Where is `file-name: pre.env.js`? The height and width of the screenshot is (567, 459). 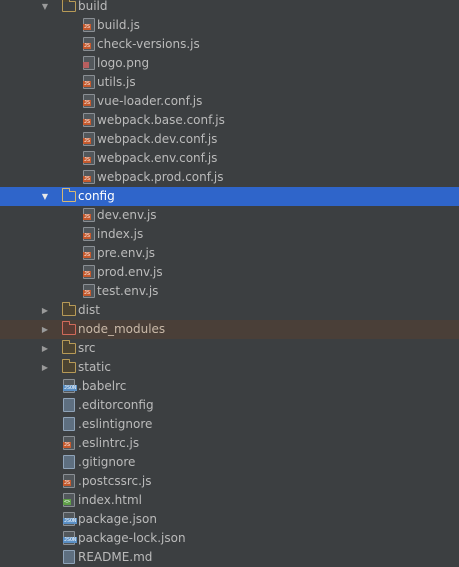 file-name: pre.env.js is located at coordinates (126, 253).